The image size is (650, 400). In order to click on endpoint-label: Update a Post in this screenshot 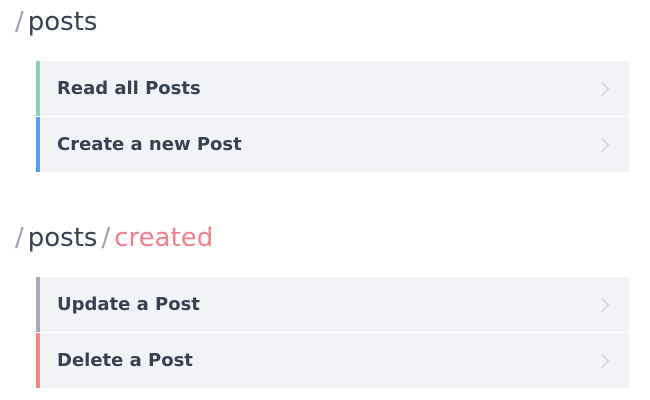, I will do `click(128, 304)`.